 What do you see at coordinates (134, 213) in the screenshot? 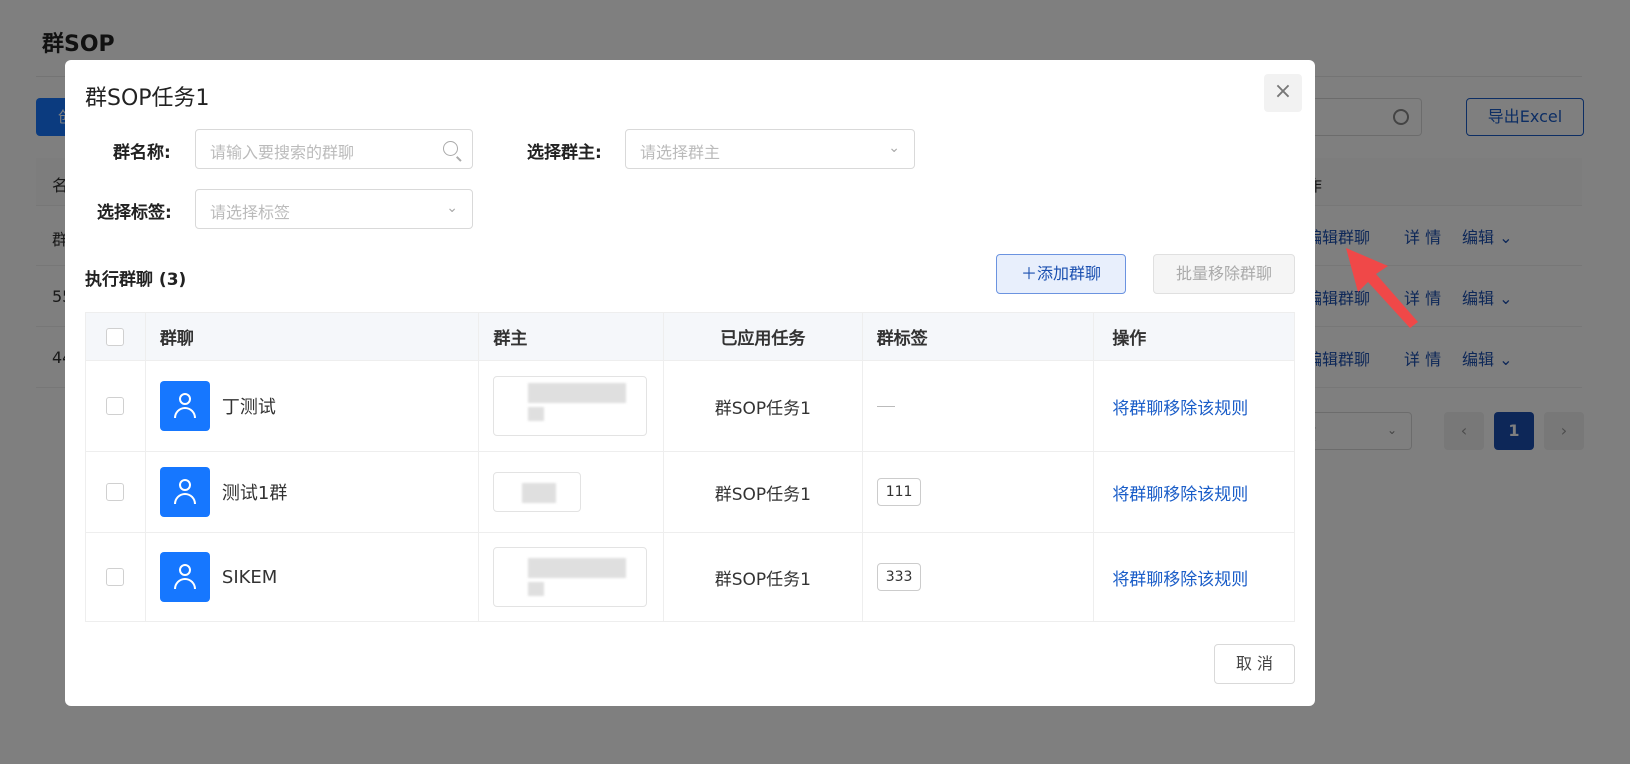
I see `tag-label: 选择标签:` at bounding box center [134, 213].